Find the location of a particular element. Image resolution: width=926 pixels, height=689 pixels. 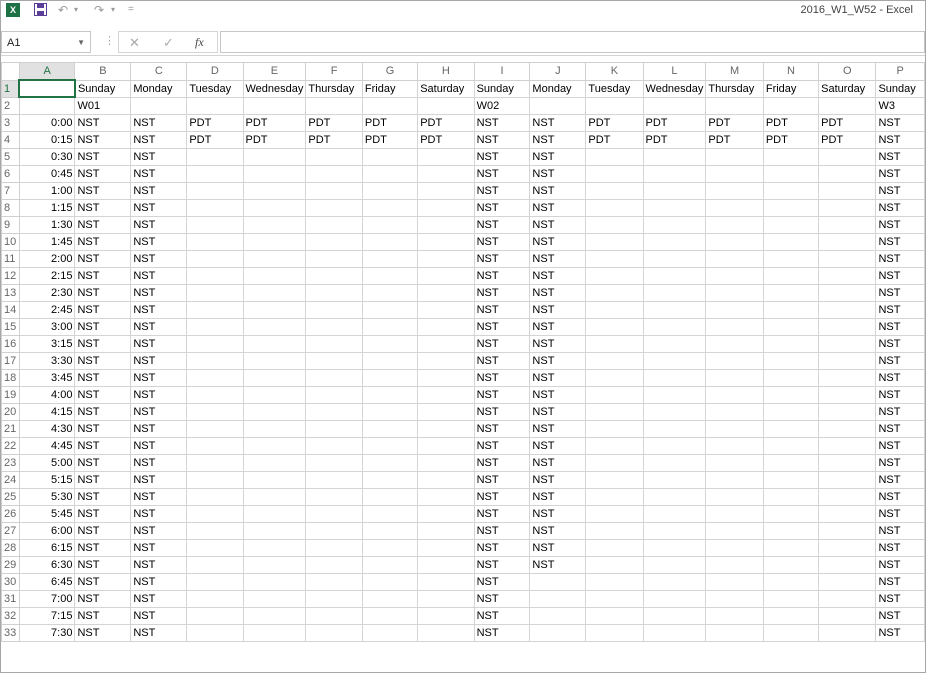

cell-k6 is located at coordinates (614, 173).